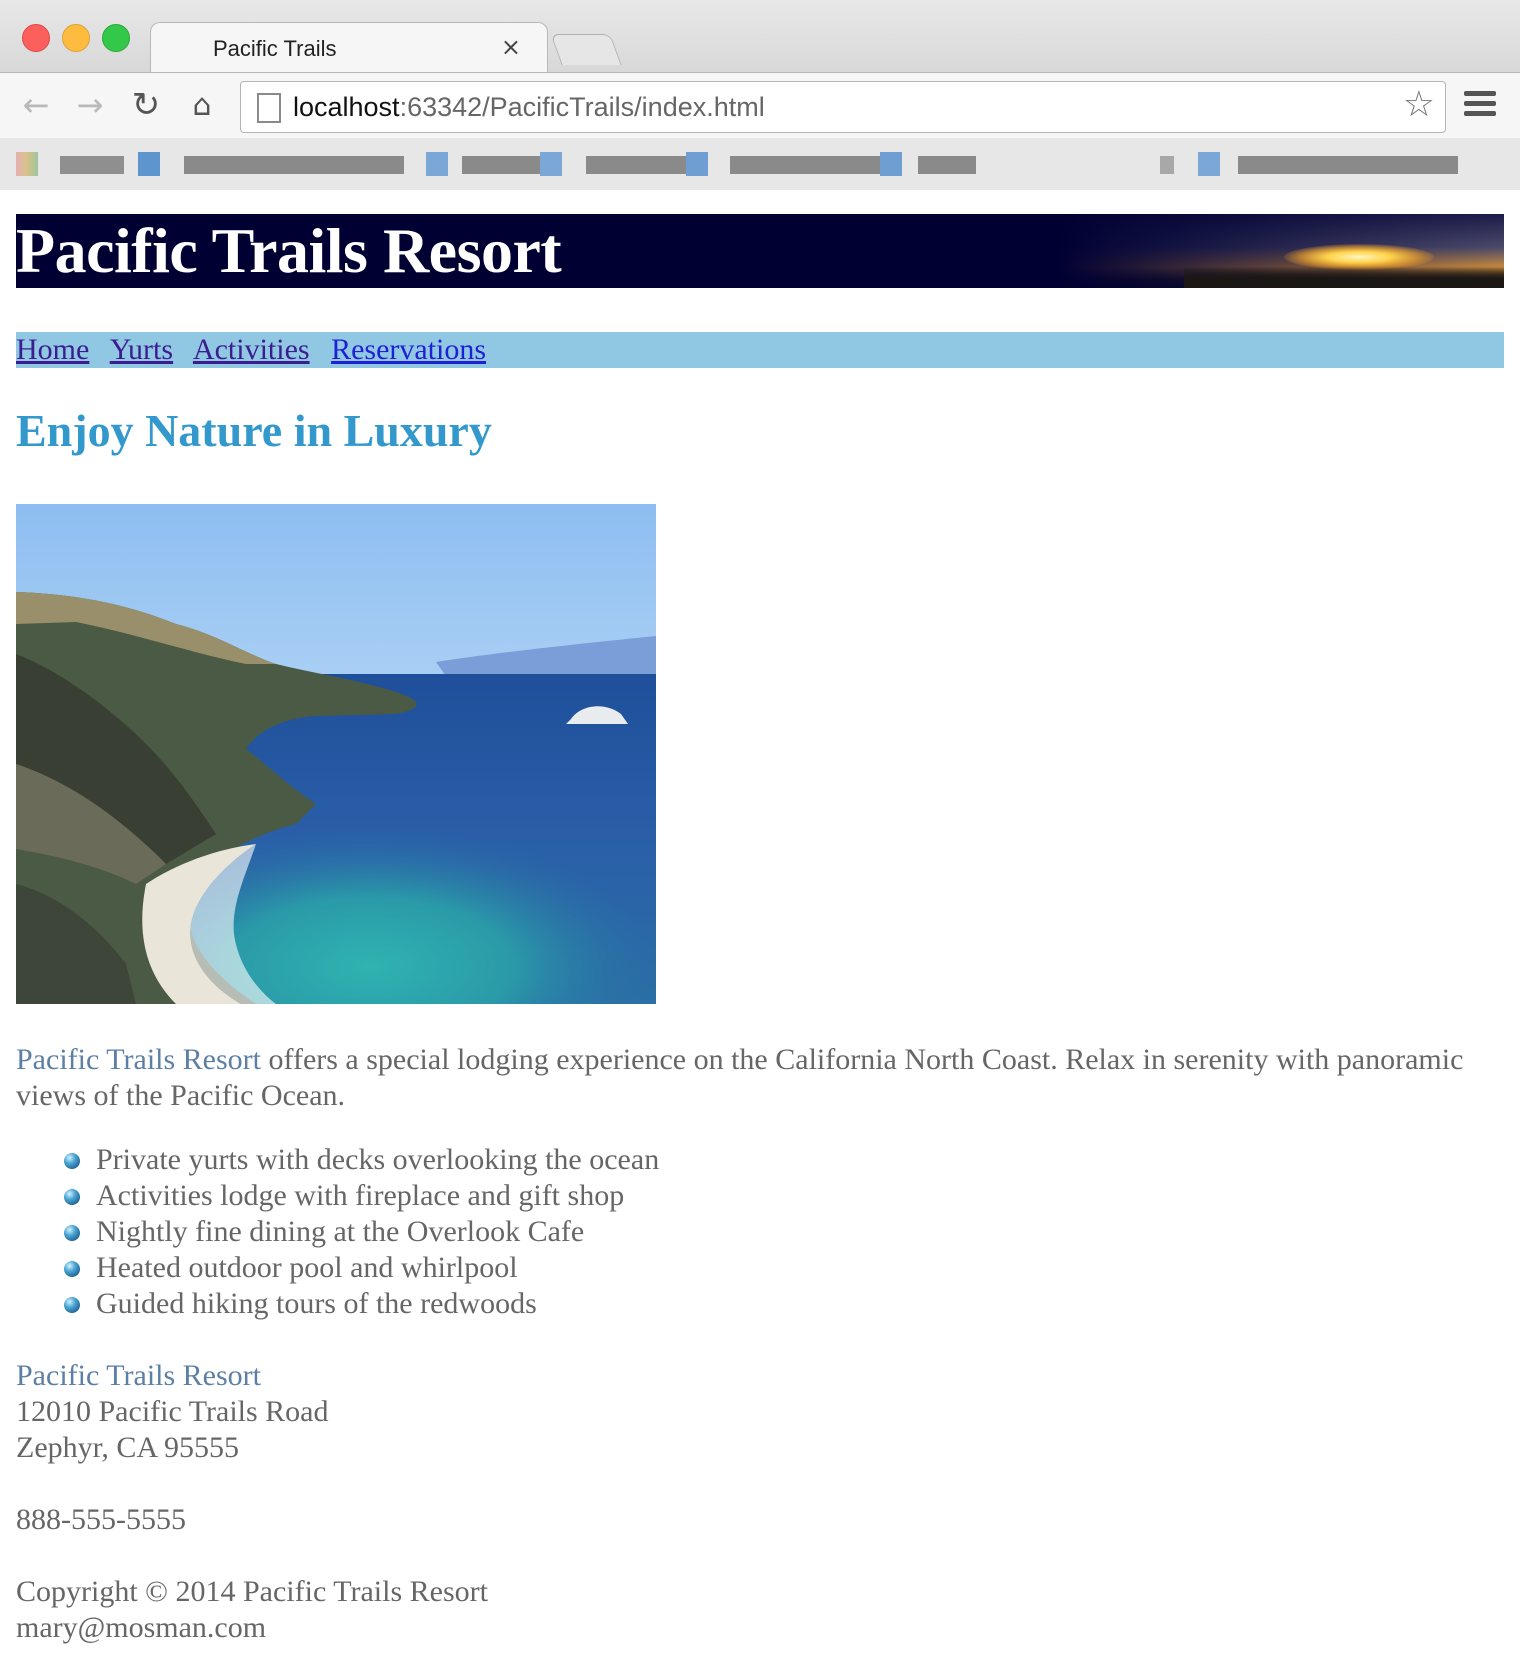 The image size is (1520, 1660). I want to click on feature-text: Guided hiking tours of the redwoods, so click(316, 1303).